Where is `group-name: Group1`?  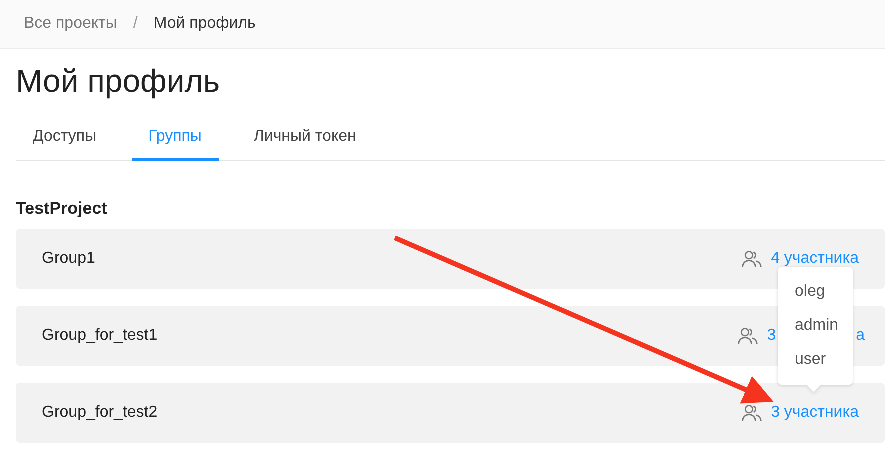
group-name: Group1 is located at coordinates (69, 259).